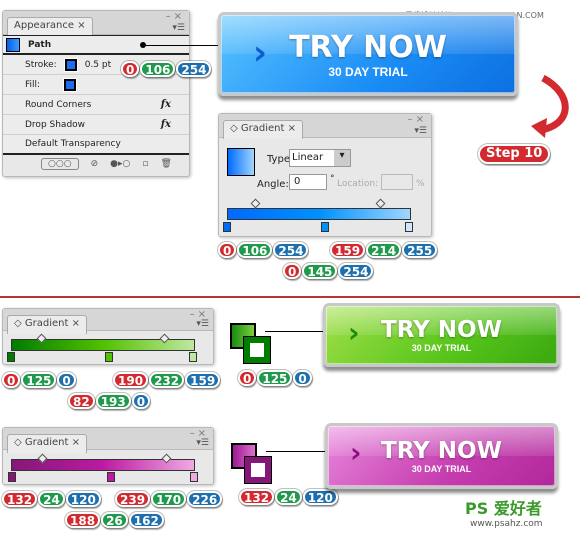  What do you see at coordinates (319, 214) in the screenshot?
I see `gradient-slider` at bounding box center [319, 214].